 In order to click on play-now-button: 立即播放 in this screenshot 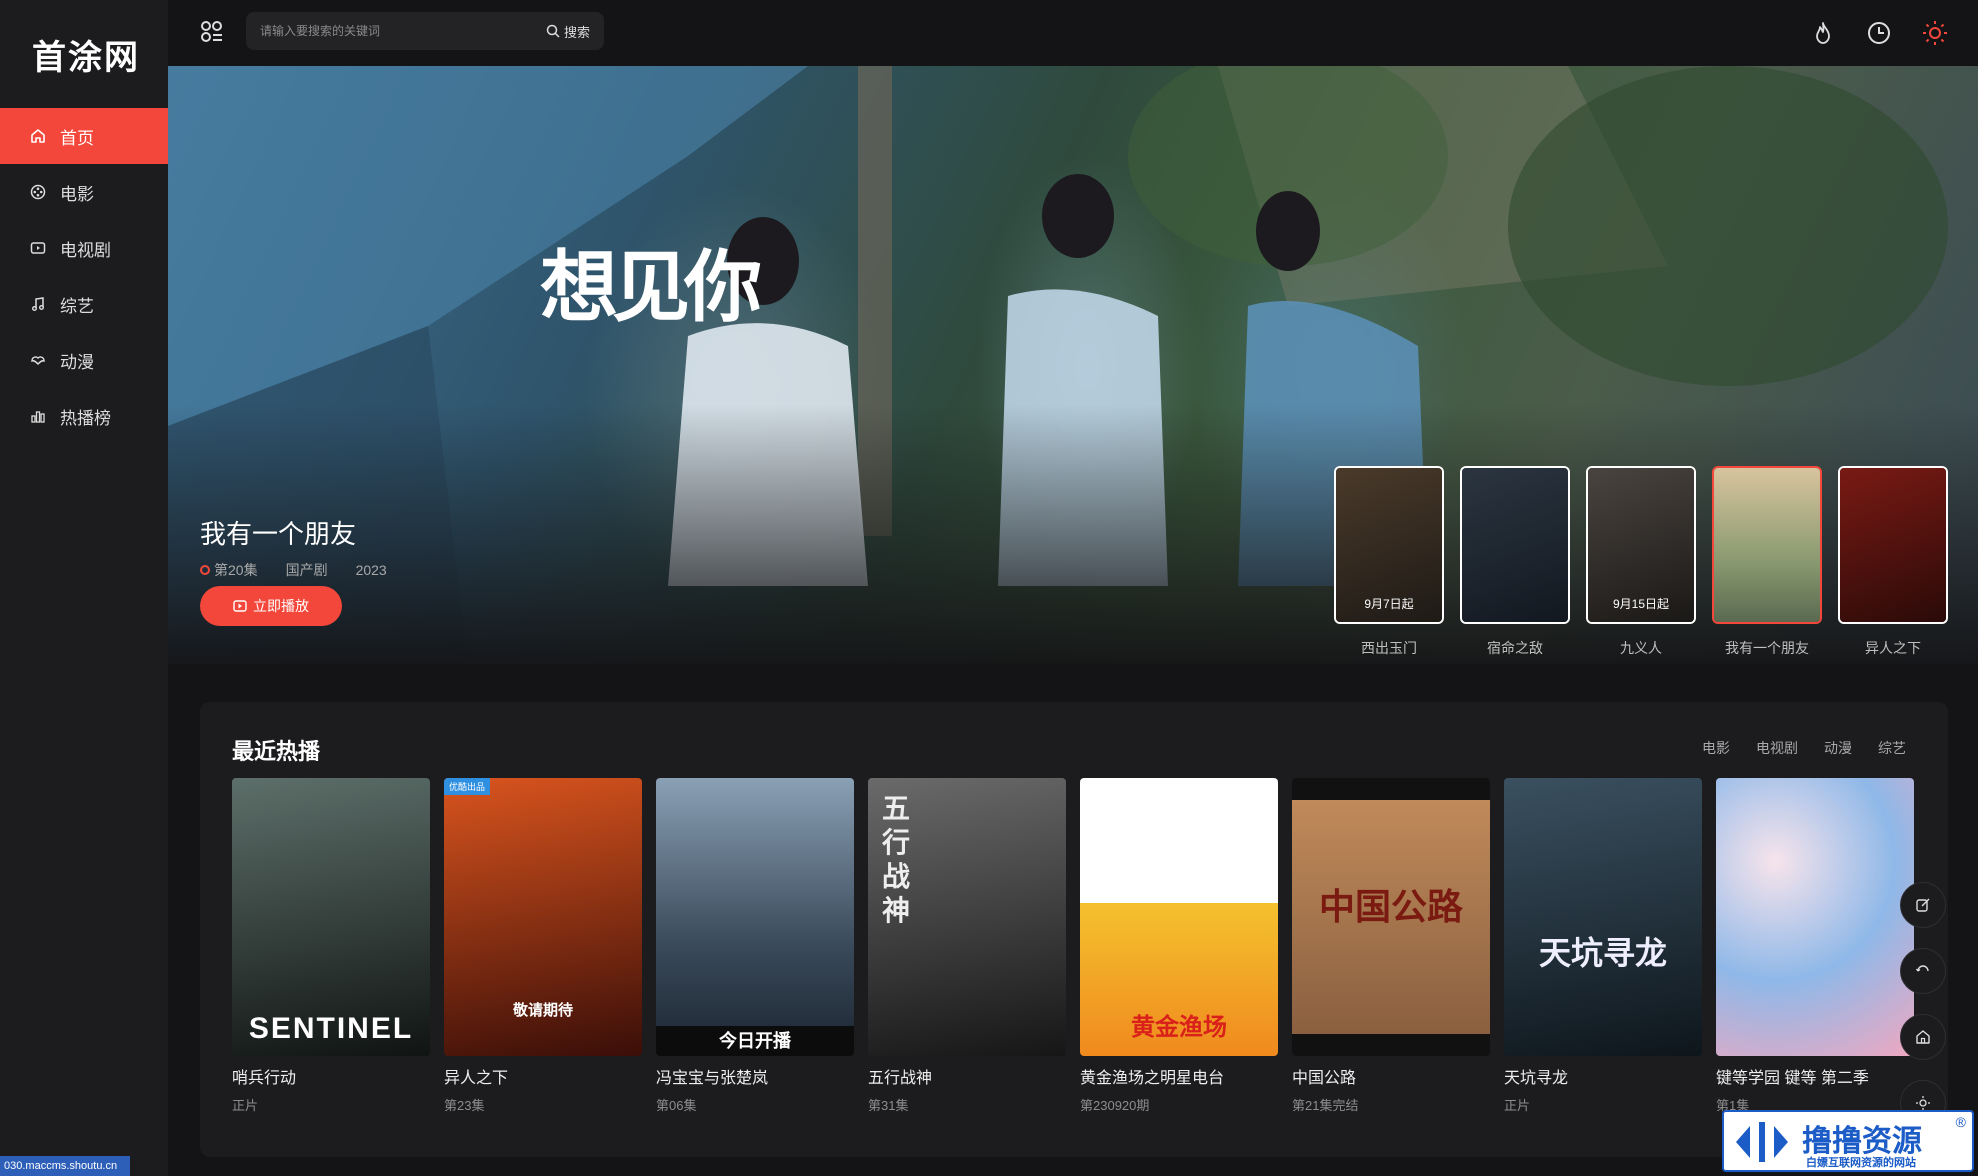, I will do `click(271, 606)`.